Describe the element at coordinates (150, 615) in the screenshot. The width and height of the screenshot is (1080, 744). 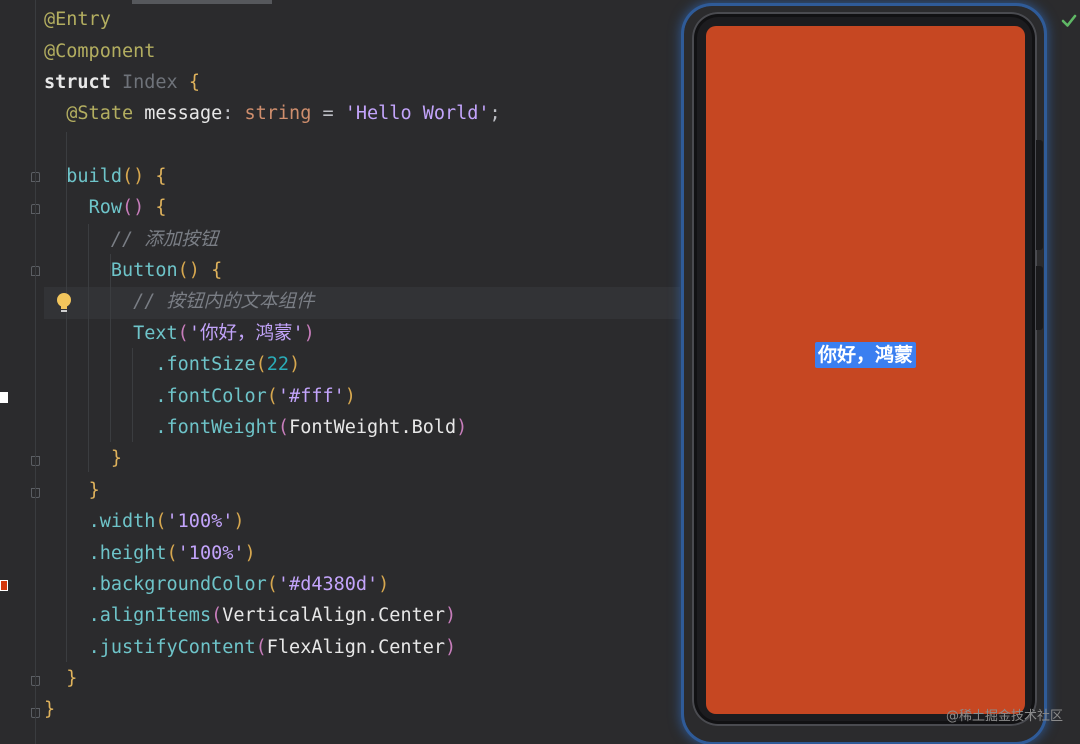
I see `method-alignitems: .alignItems` at that location.